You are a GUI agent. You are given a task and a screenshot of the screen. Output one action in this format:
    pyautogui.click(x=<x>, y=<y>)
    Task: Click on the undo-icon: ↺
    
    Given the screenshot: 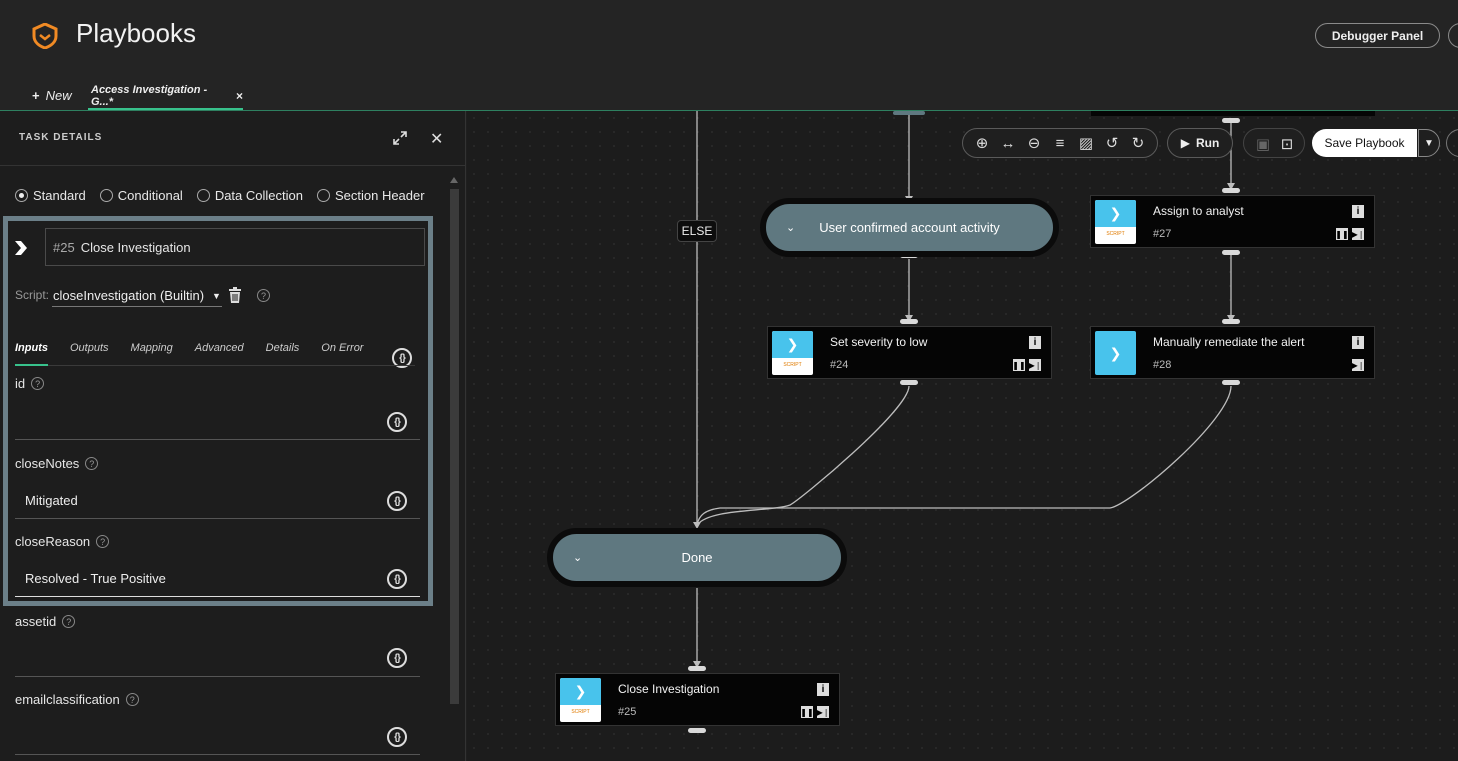 What is the action you would take?
    pyautogui.click(x=1112, y=143)
    